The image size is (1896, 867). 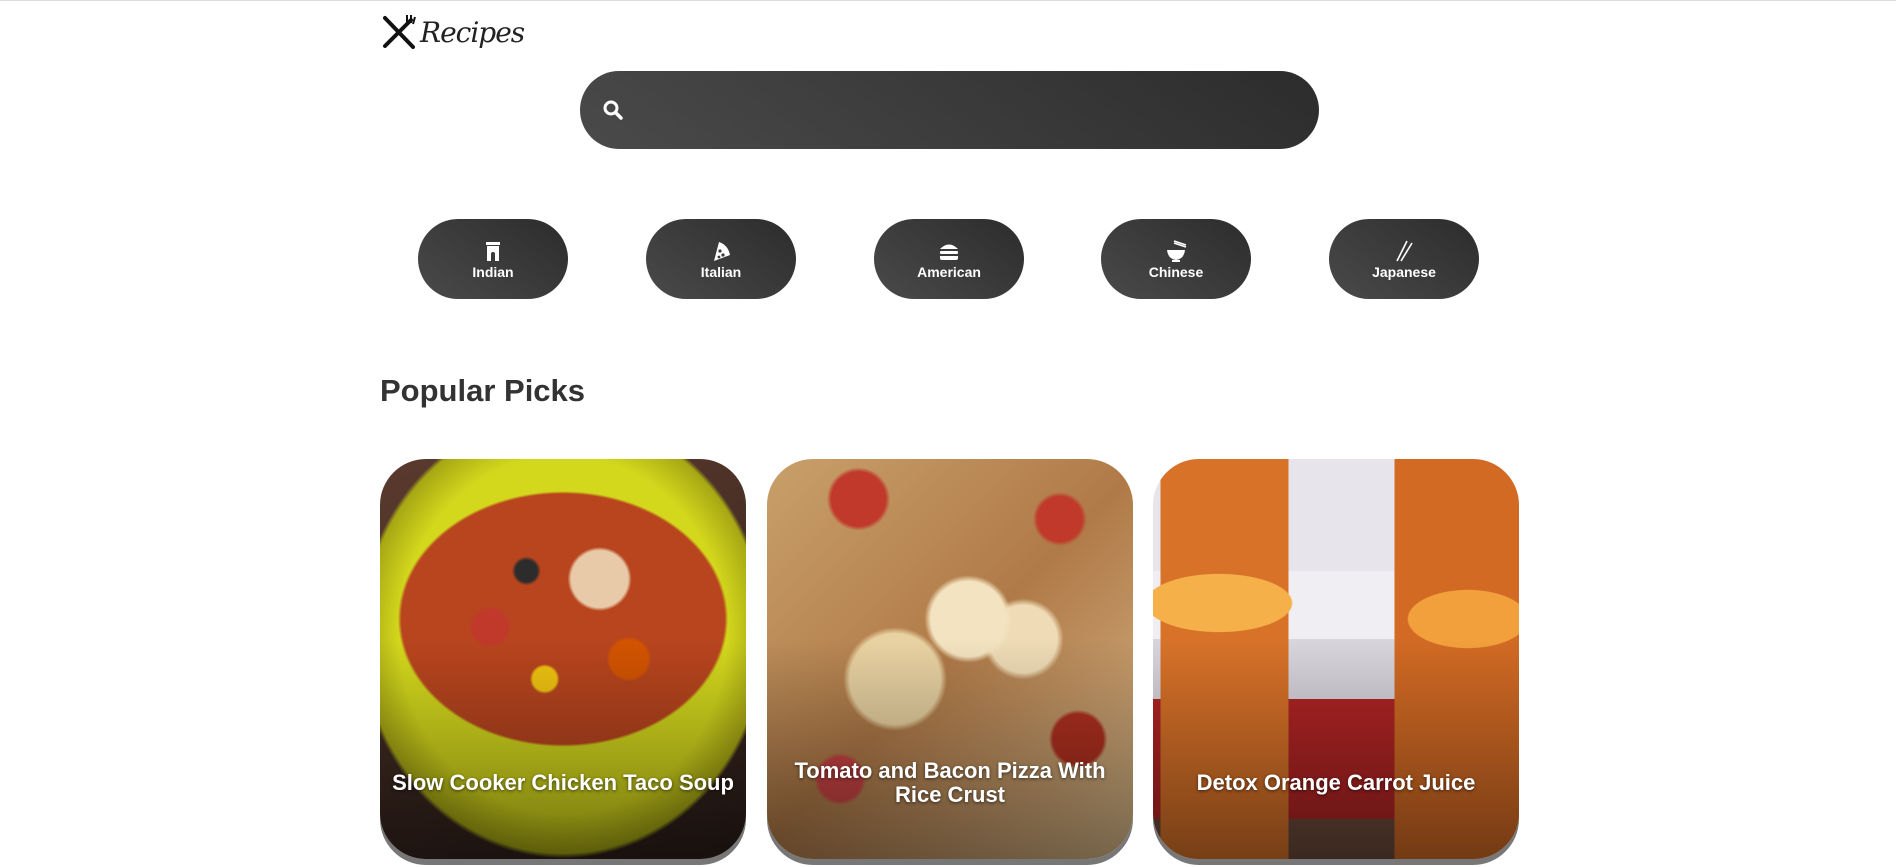 I want to click on recipe-card: Tomato and Bacon Pizza With Rice Crust, so click(x=950, y=659).